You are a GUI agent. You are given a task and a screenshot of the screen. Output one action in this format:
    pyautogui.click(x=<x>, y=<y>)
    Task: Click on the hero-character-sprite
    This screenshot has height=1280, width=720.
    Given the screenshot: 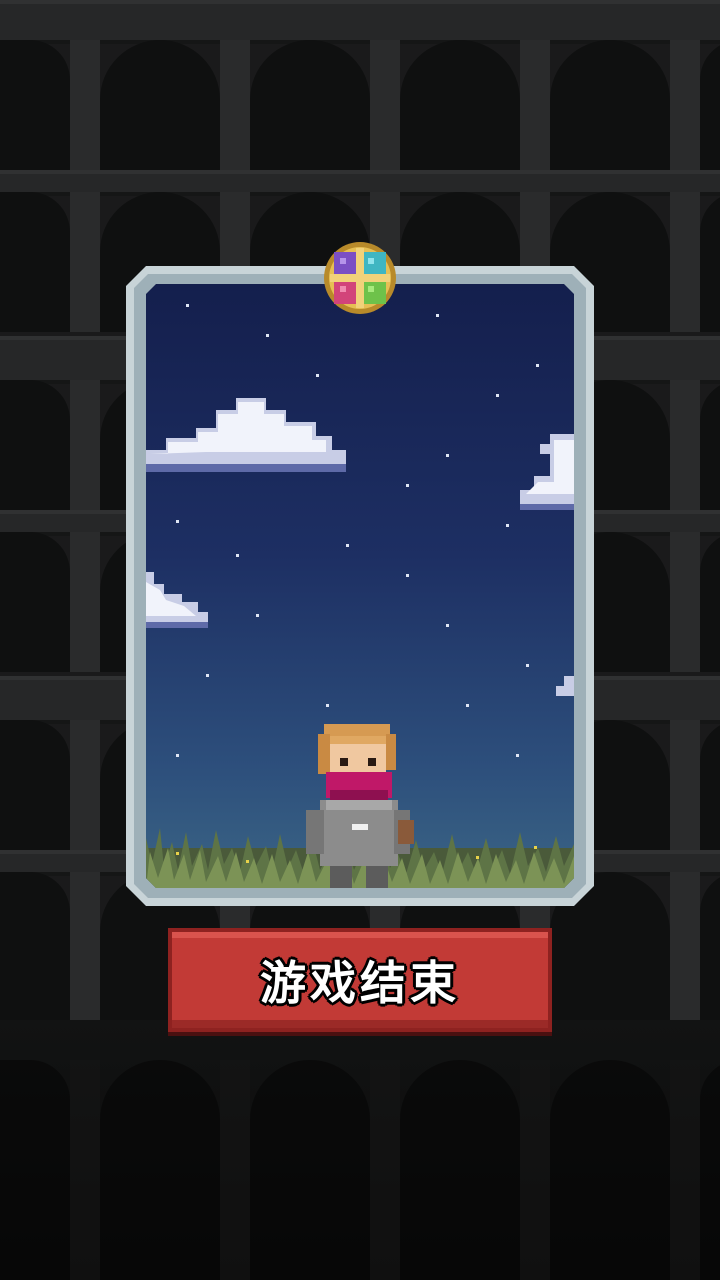 What is the action you would take?
    pyautogui.click(x=360, y=806)
    